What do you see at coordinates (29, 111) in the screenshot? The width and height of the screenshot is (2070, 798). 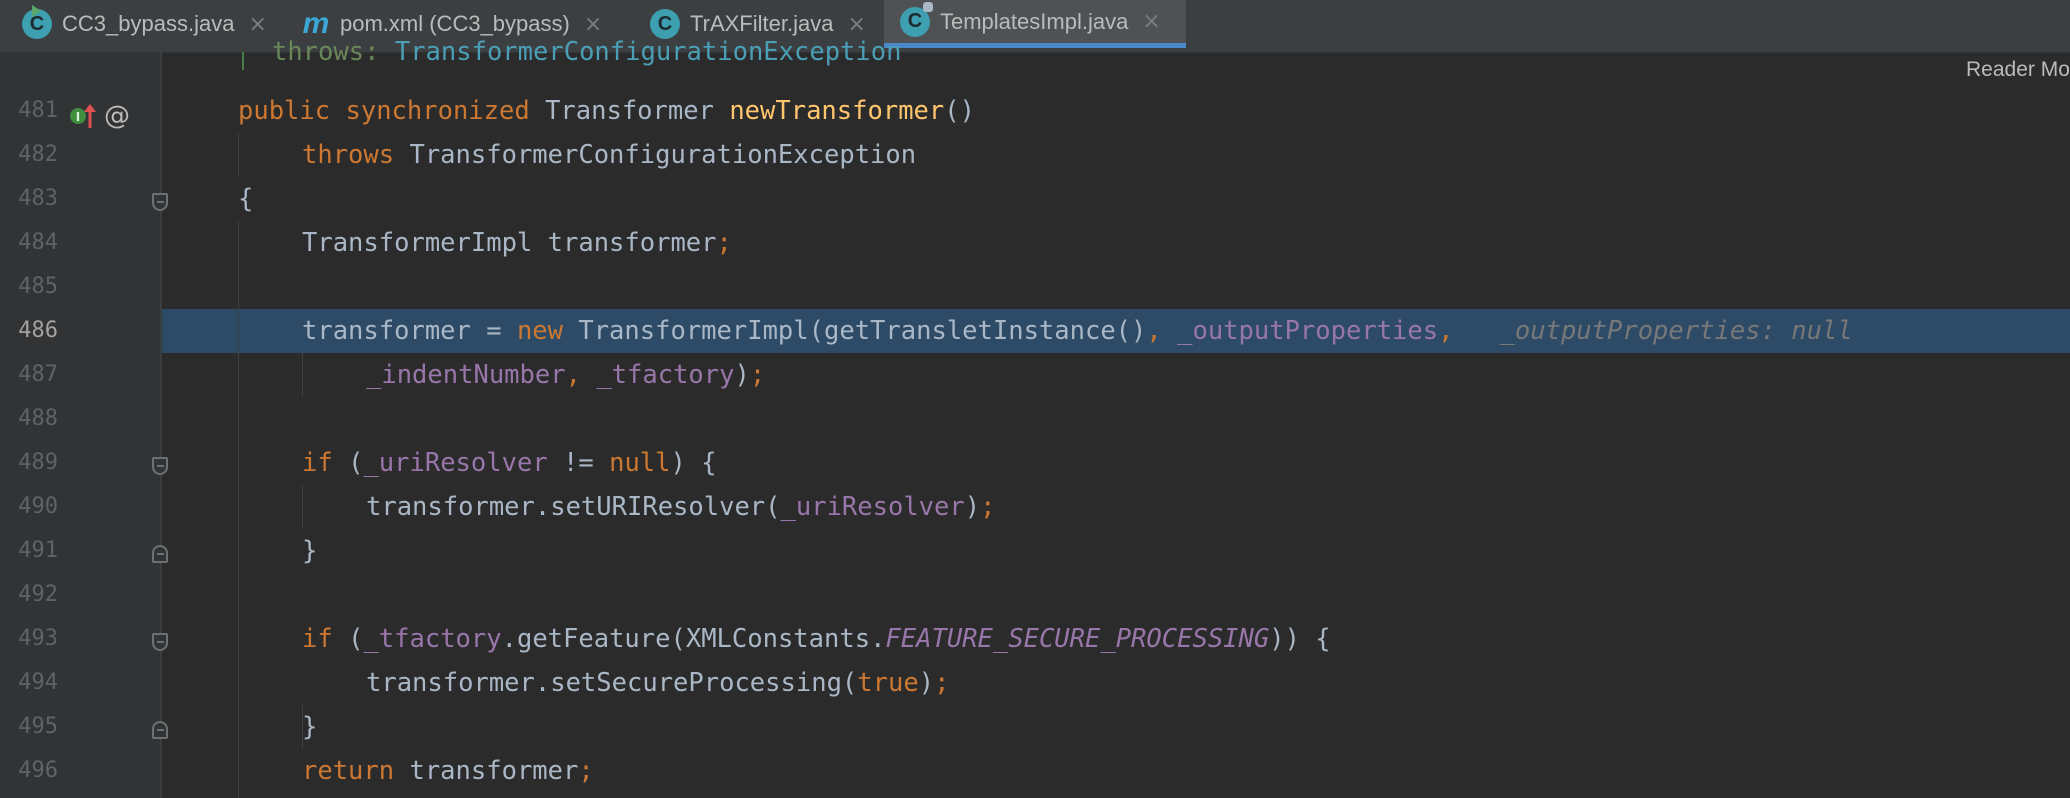 I see `line-number: 481` at bounding box center [29, 111].